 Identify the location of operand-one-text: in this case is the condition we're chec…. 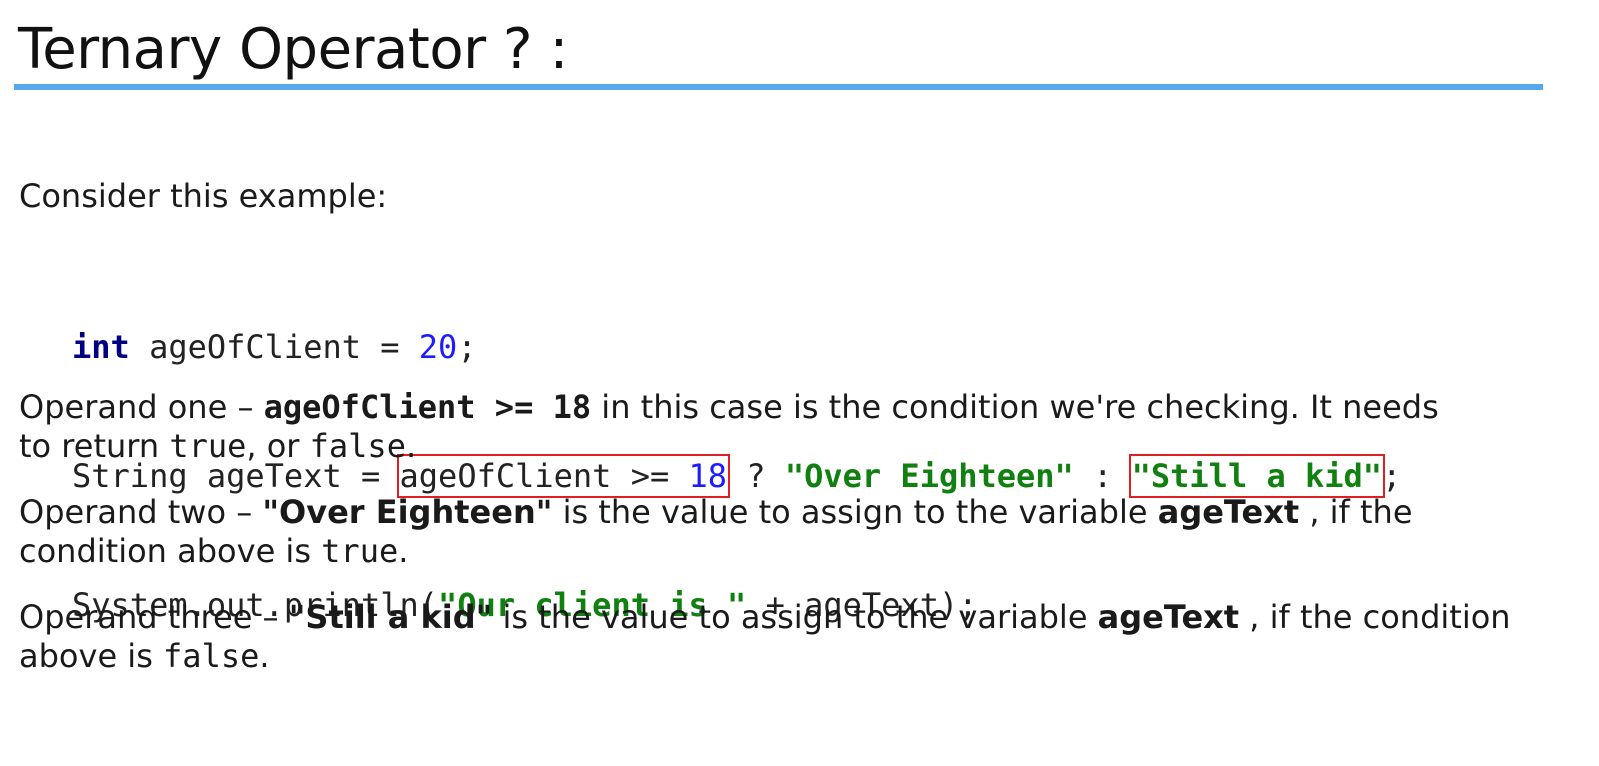
(1015, 407).